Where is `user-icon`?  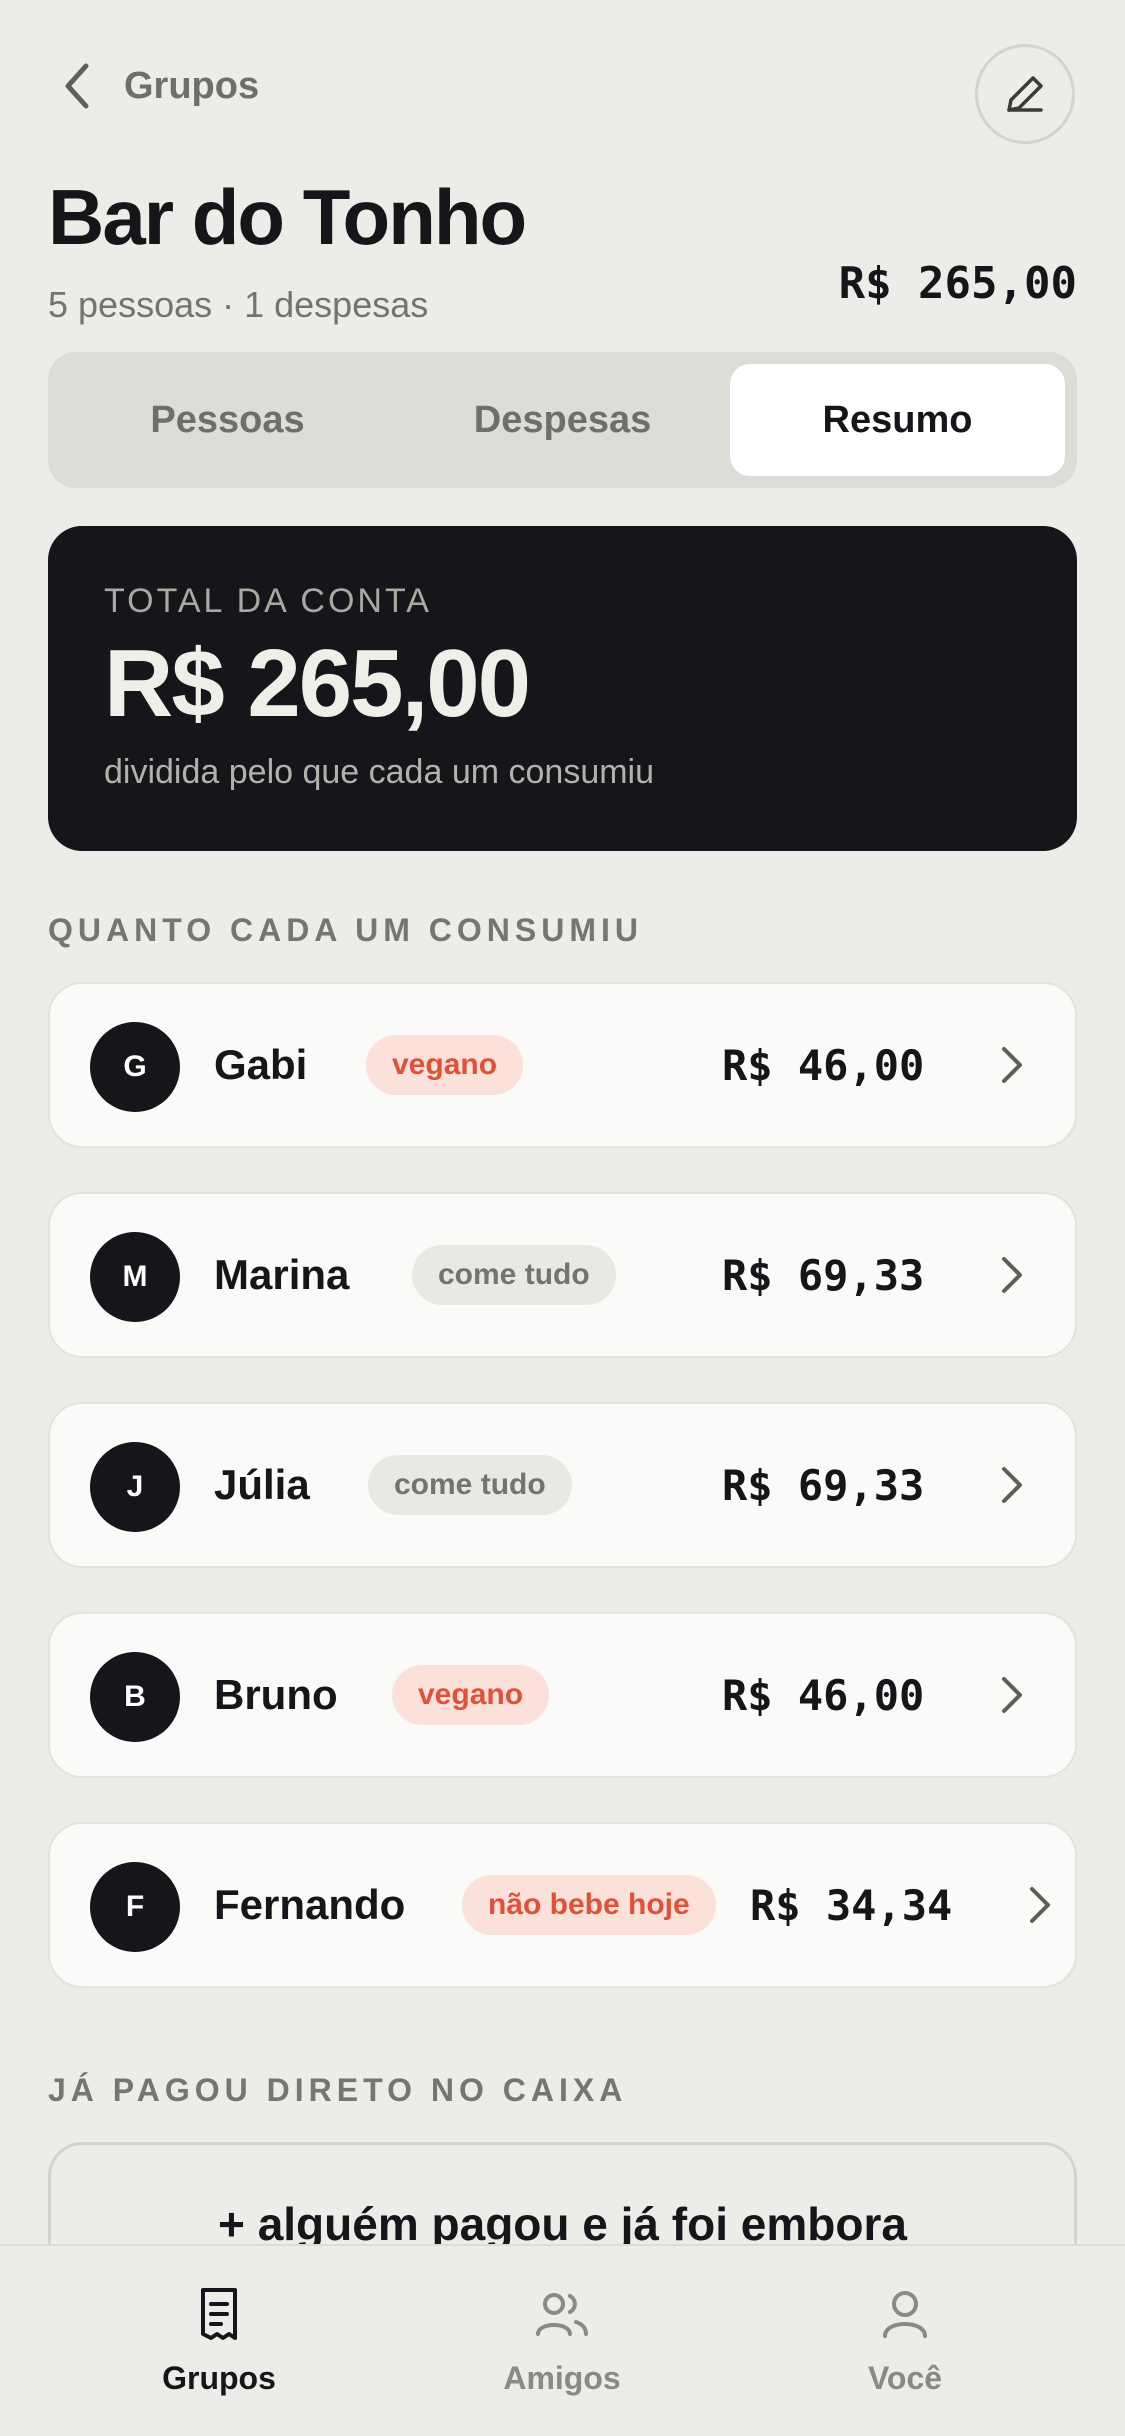
user-icon is located at coordinates (905, 2314).